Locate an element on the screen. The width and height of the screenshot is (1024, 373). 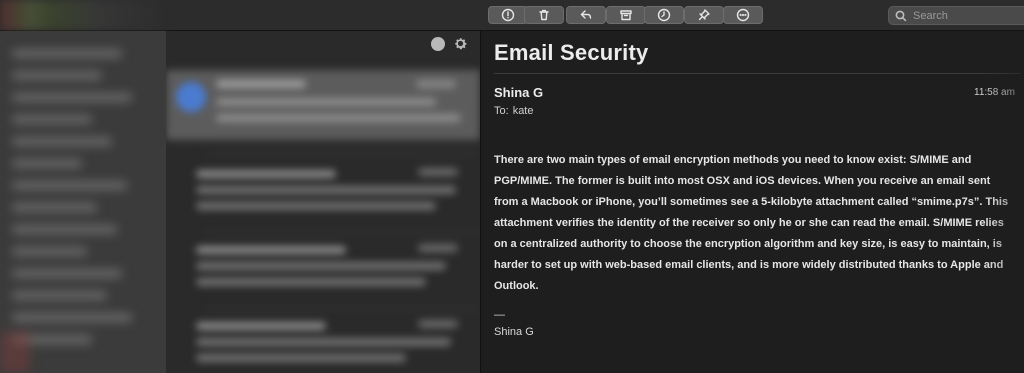
flag-button is located at coordinates (508, 15).